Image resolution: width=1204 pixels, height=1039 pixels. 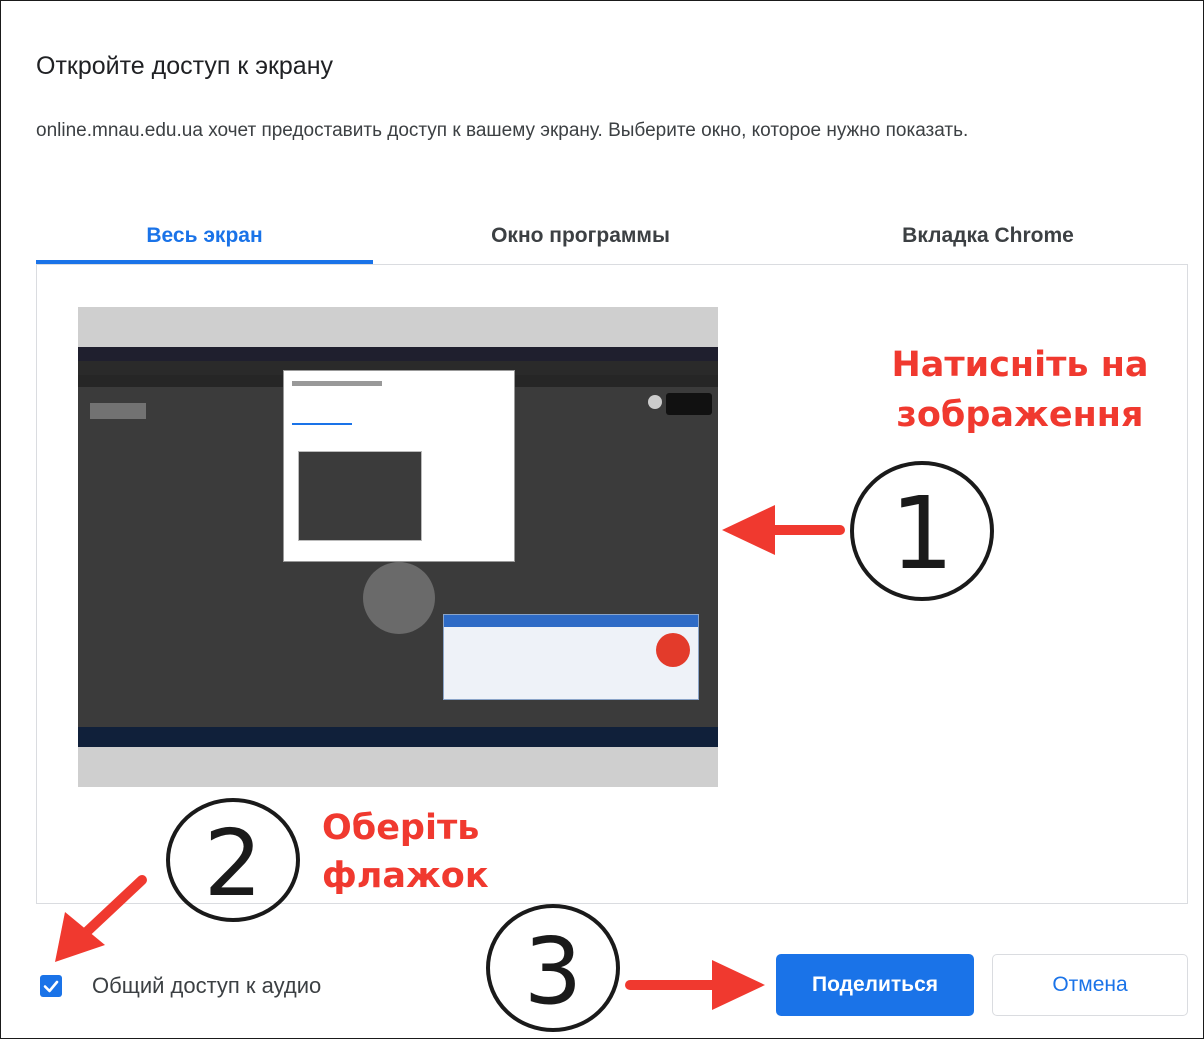 What do you see at coordinates (206, 986) in the screenshot?
I see `audio-checkbox-label: Общий доступ к аудио` at bounding box center [206, 986].